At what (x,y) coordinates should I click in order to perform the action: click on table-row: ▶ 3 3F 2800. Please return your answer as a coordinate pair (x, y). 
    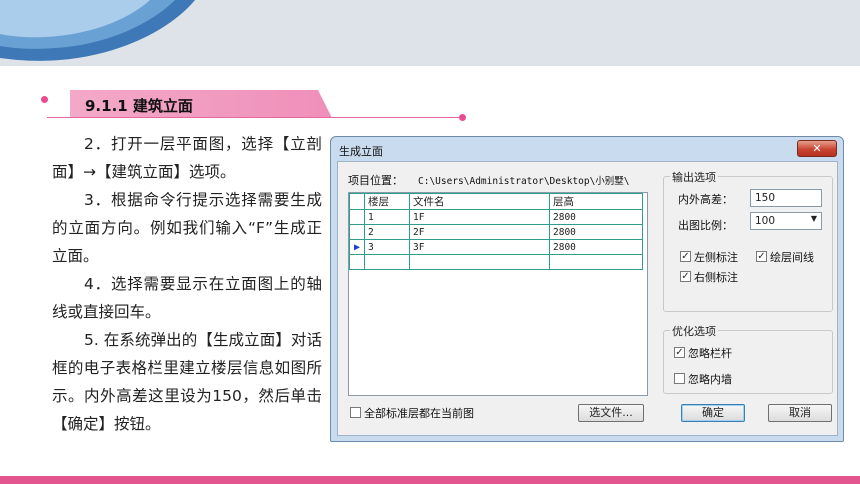
    Looking at the image, I should click on (496, 247).